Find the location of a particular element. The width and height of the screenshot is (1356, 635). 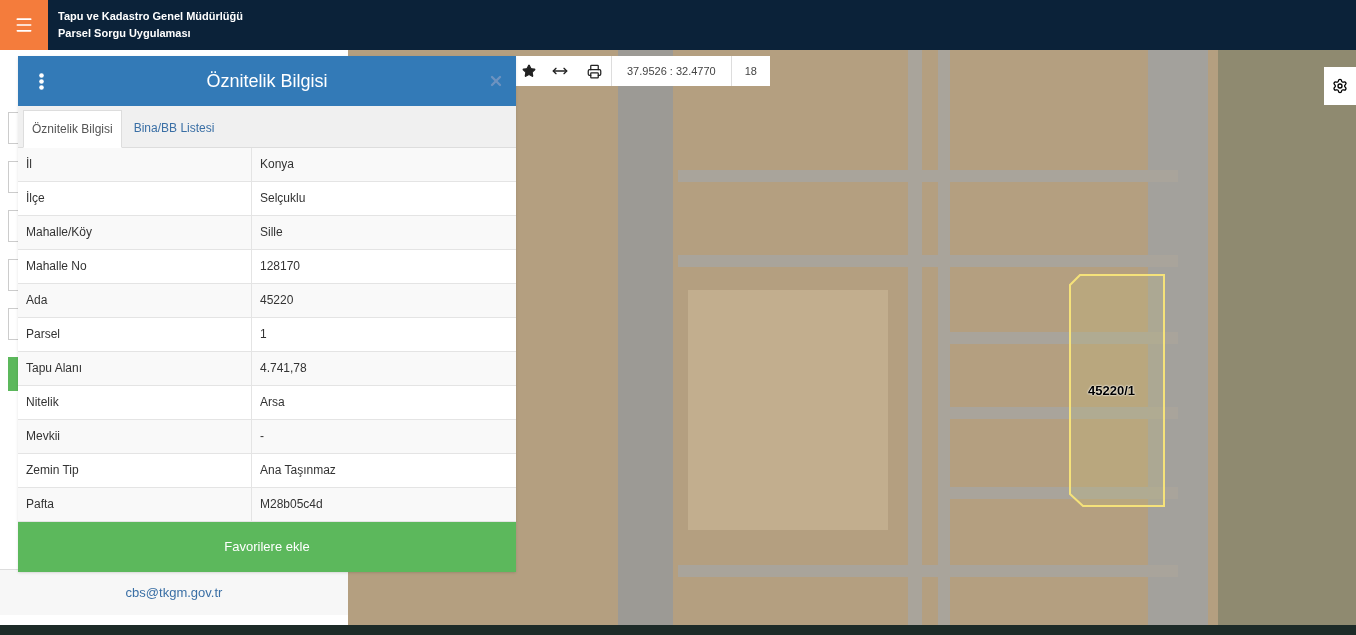

attribute-value: 1 is located at coordinates (263, 334).